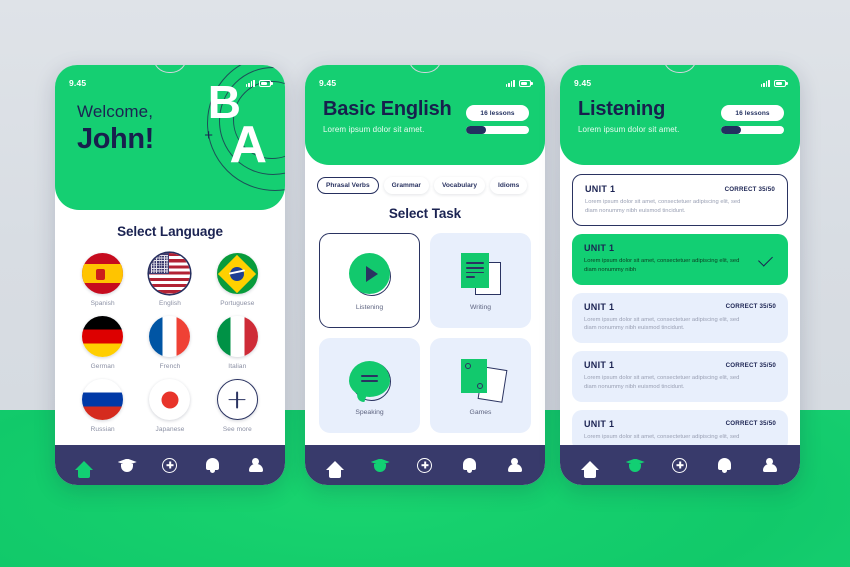 This screenshot has width=850, height=567. What do you see at coordinates (169, 303) in the screenshot?
I see `language-label: English` at bounding box center [169, 303].